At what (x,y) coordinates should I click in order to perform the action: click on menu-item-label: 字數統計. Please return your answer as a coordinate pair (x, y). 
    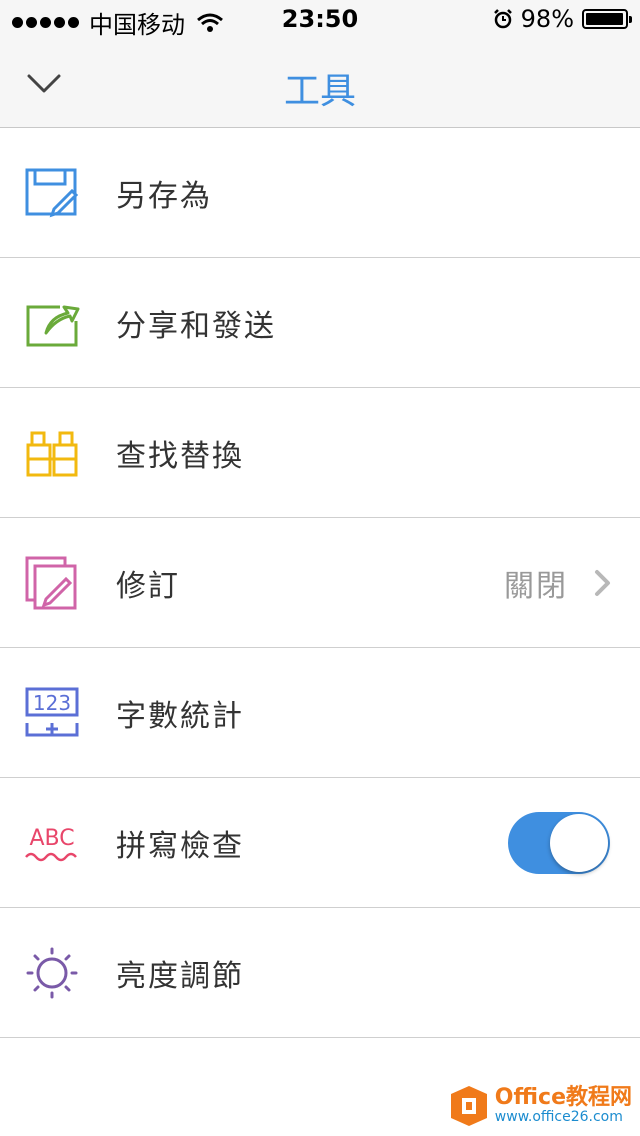
    Looking at the image, I should click on (180, 716).